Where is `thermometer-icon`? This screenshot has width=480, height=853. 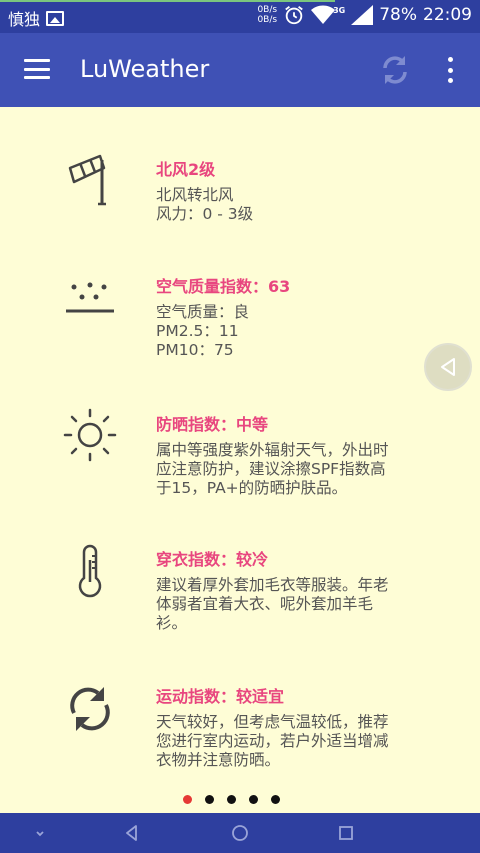
thermometer-icon is located at coordinates (90, 571).